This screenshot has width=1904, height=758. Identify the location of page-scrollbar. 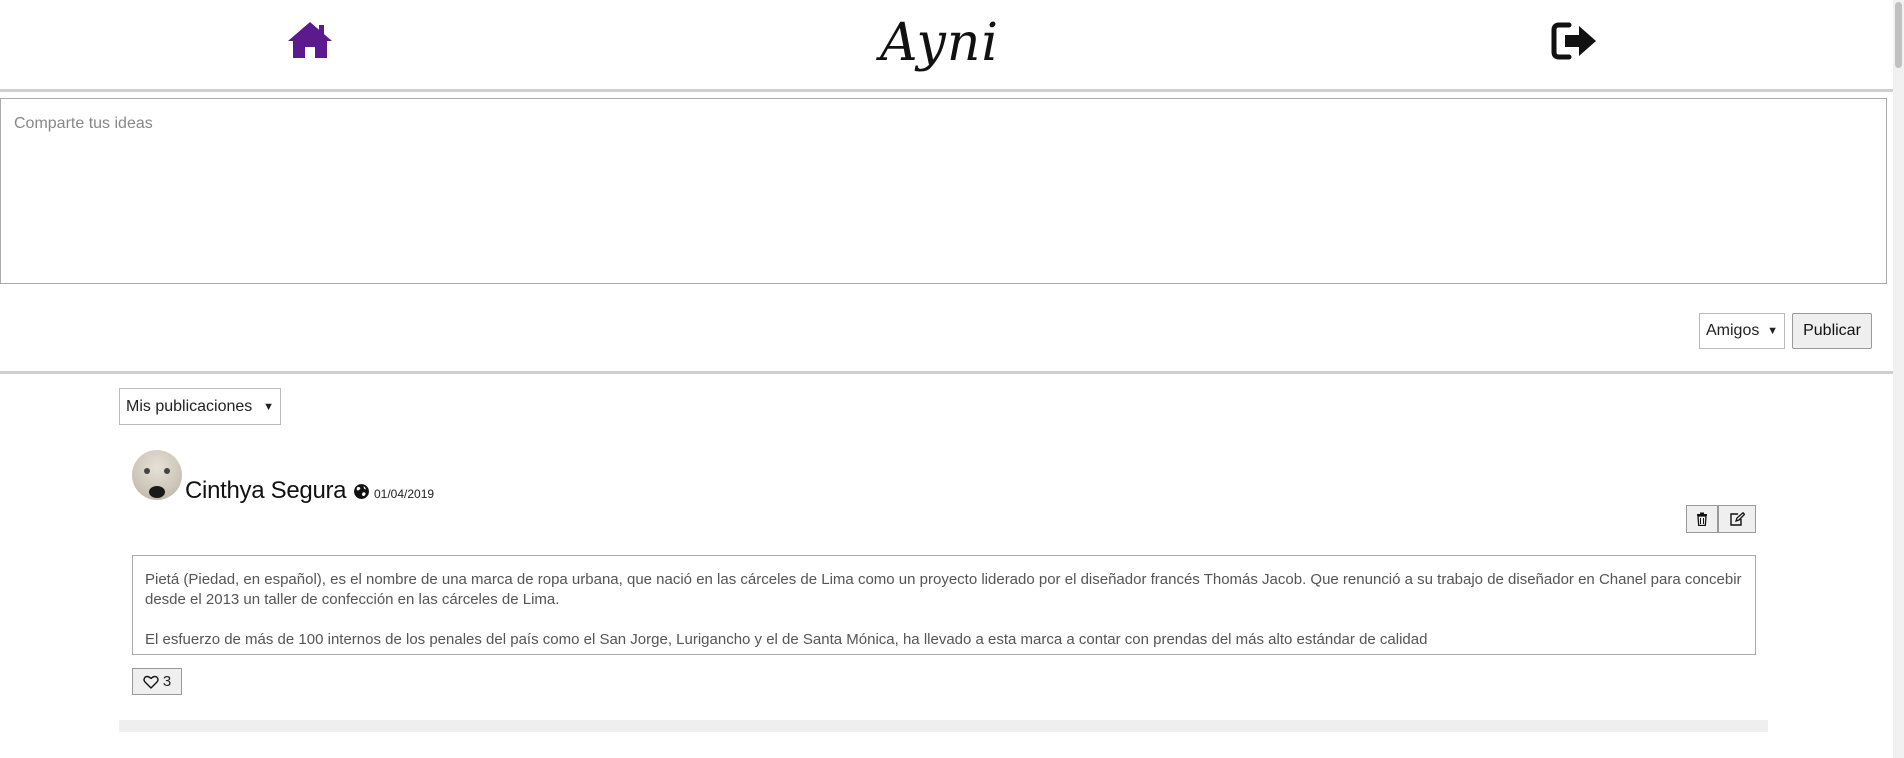
(1898, 379).